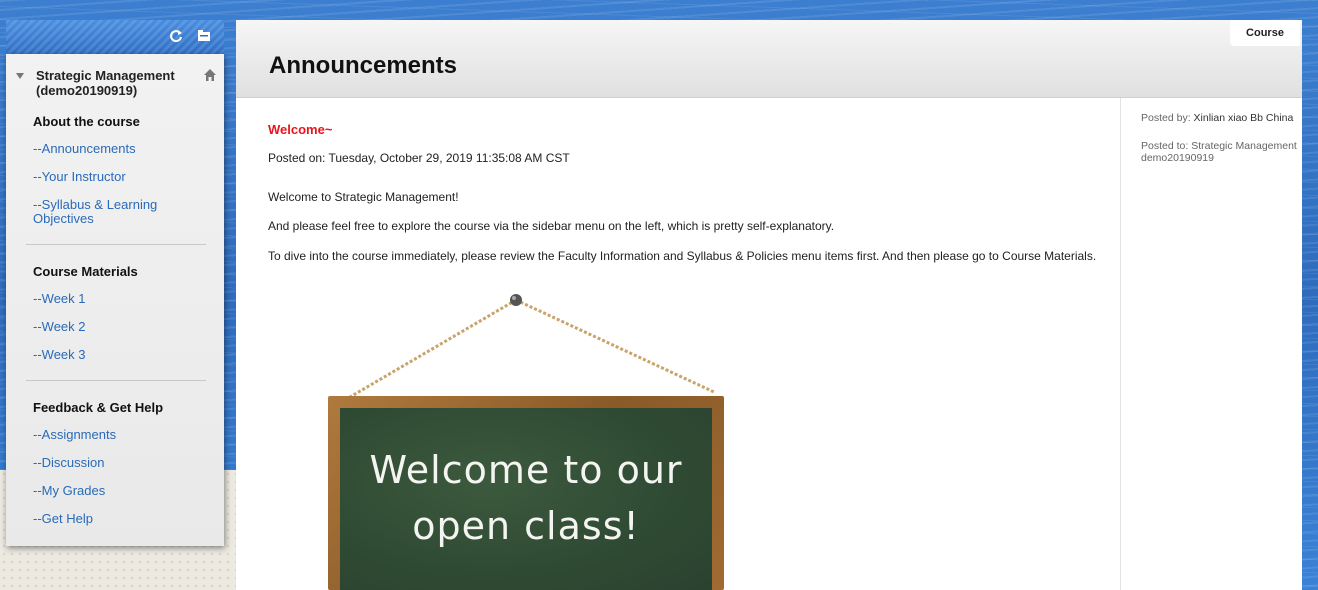  Describe the element at coordinates (115, 149) in the screenshot. I see `sidebar-item-announcements: --Announcements` at that location.